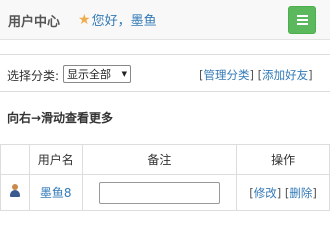 The height and width of the screenshot is (240, 330). I want to click on manage-category-link: 管理分类, so click(227, 75).